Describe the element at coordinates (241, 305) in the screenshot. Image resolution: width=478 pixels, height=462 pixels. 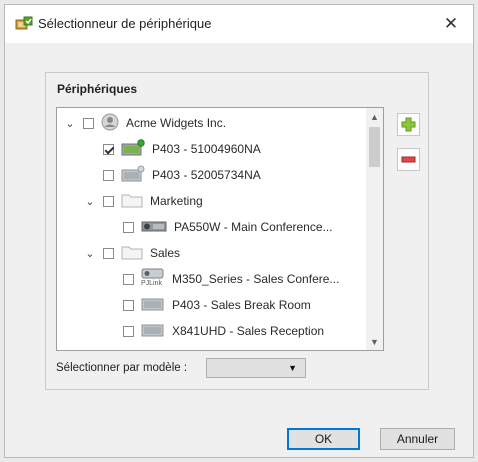
I see `tree-item-label: P403 - Sales Break Room` at that location.